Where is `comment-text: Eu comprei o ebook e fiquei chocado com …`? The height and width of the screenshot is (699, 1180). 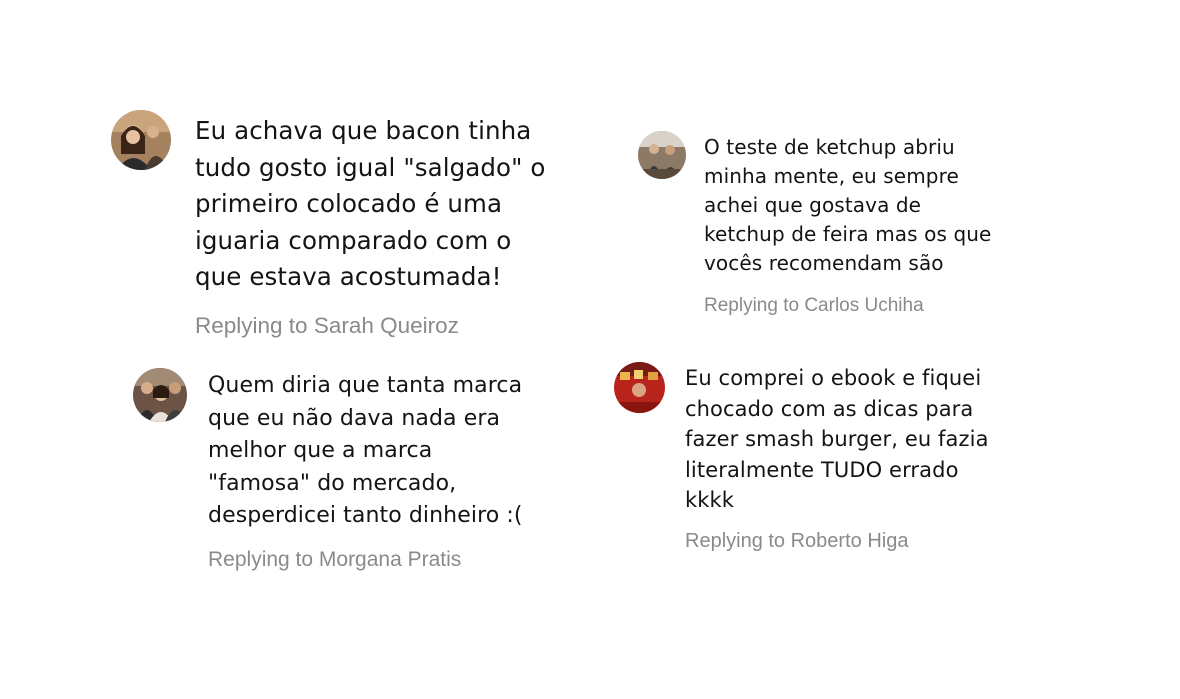 comment-text: Eu comprei o ebook e fiquei chocado com … is located at coordinates (837, 439).